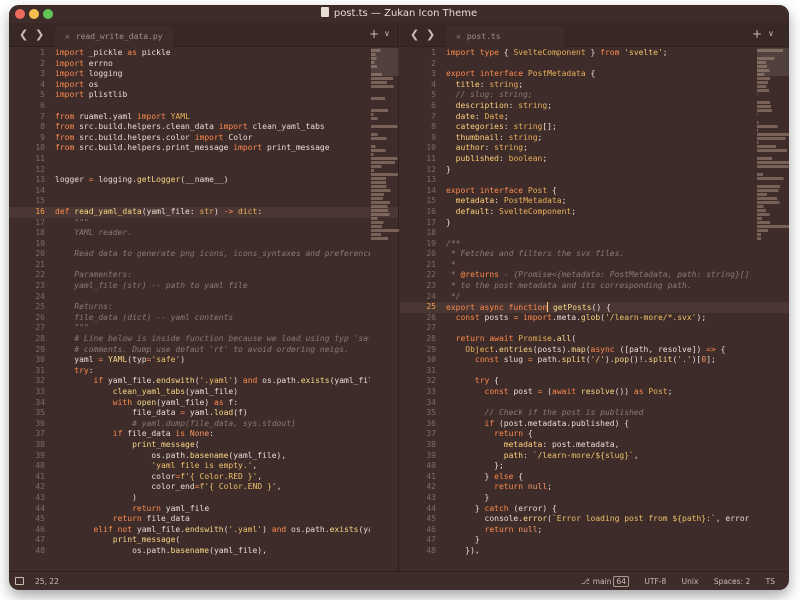 Image resolution: width=800 pixels, height=600 pixels. Describe the element at coordinates (594, 456) in the screenshot. I see `code-line: 39 path: `/learn-more/${slug}`,` at that location.